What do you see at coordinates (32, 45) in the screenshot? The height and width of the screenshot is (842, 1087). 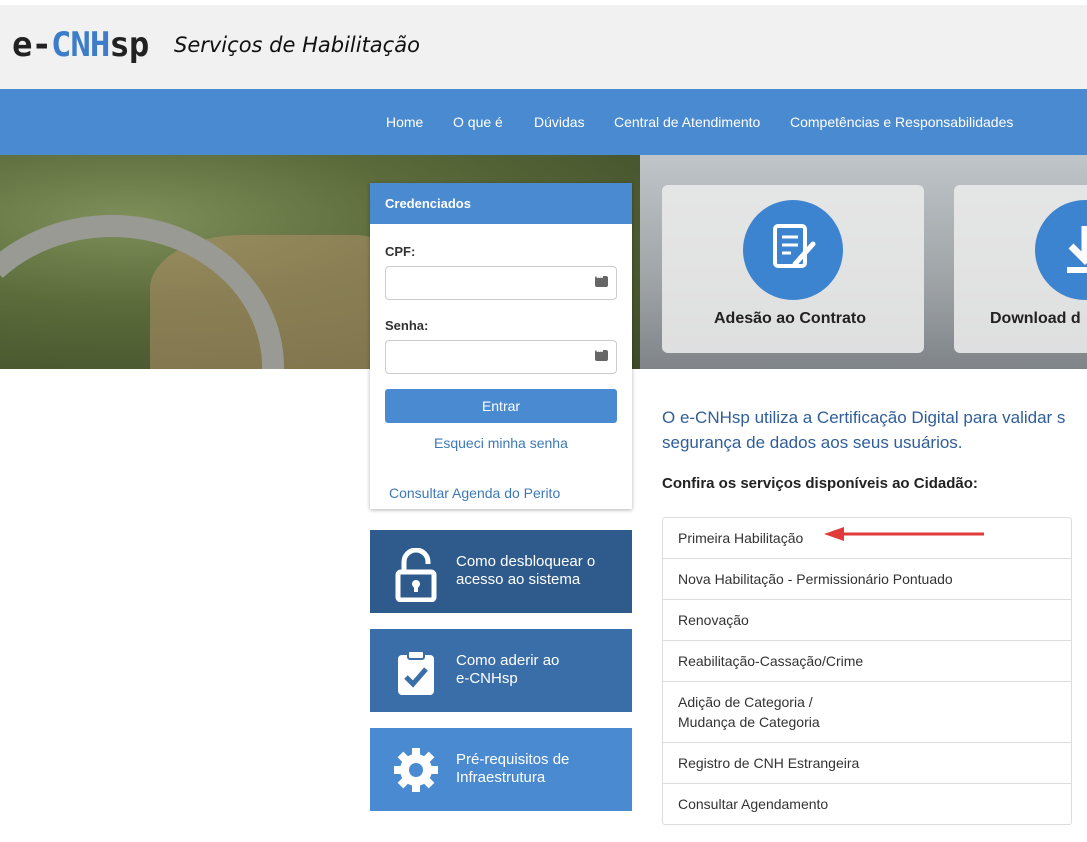 I see `logo-prefix: e-` at bounding box center [32, 45].